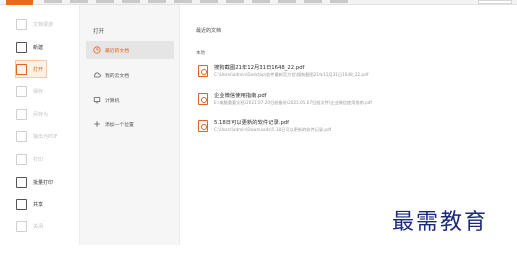 The image size is (517, 254). What do you see at coordinates (41, 114) in the screenshot?
I see `nav-item-label: 另存为` at bounding box center [41, 114].